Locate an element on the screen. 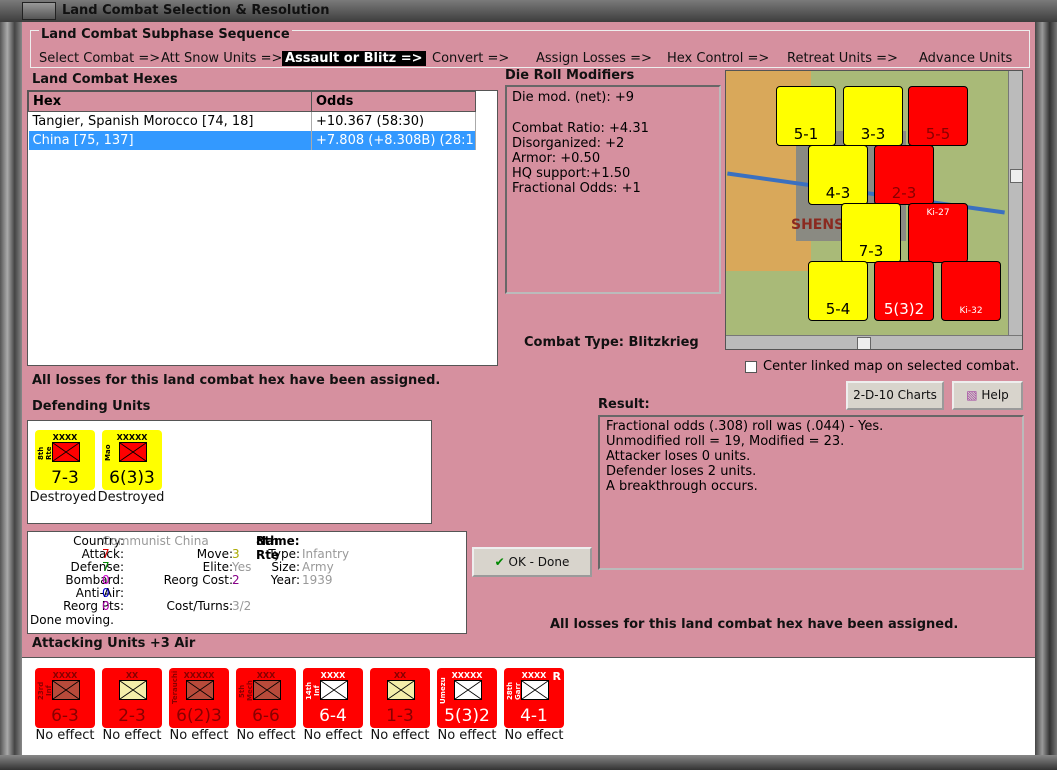 The image size is (1057, 770). elite-value: Yes is located at coordinates (242, 567).